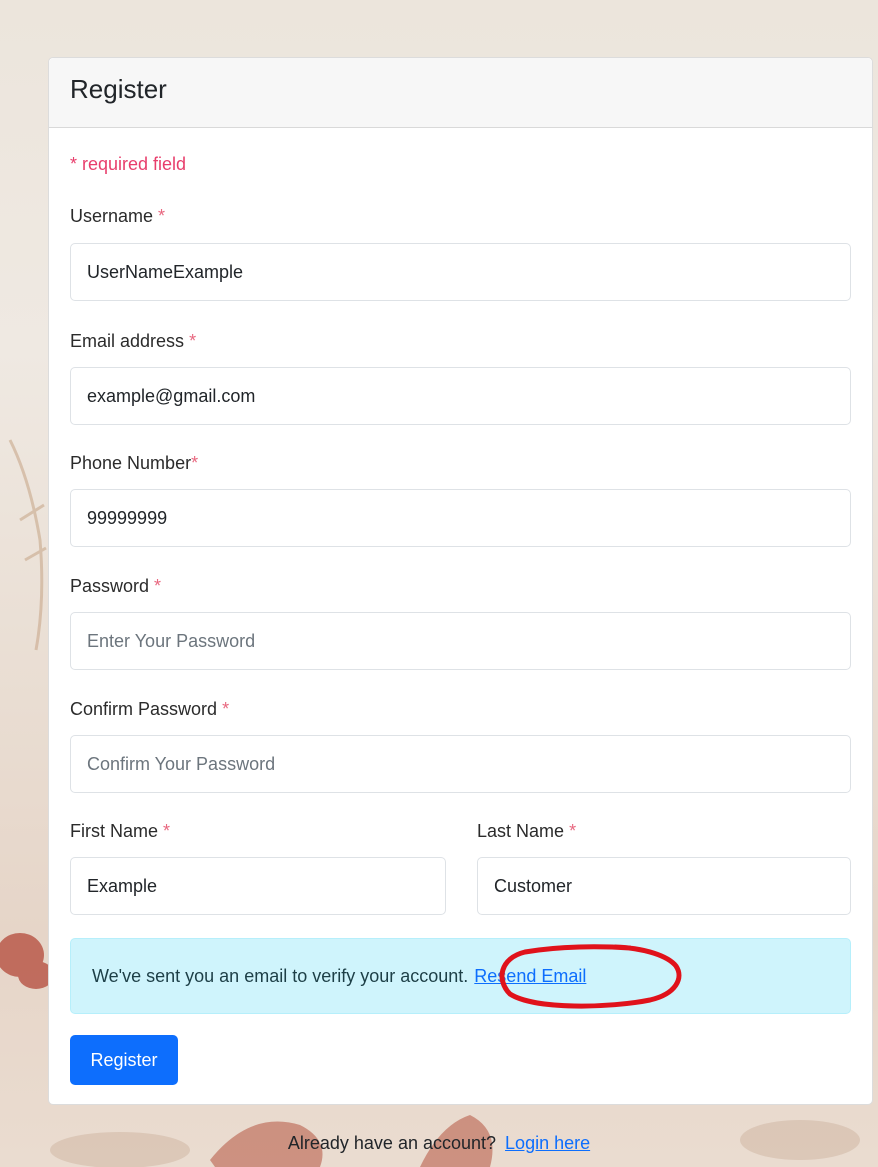  What do you see at coordinates (127, 341) in the screenshot?
I see `email-label-text: Email address` at bounding box center [127, 341].